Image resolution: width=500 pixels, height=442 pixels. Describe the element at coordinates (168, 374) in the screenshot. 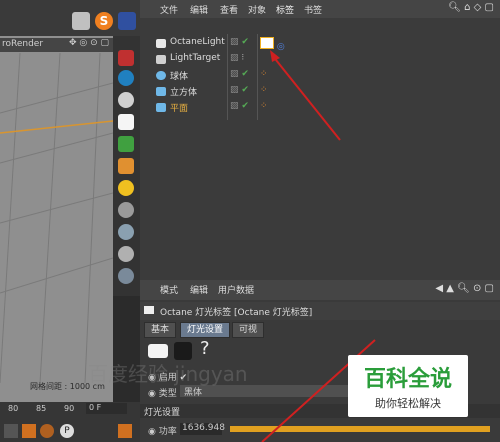

I see `watermark: 百度经验 jingyan` at that location.